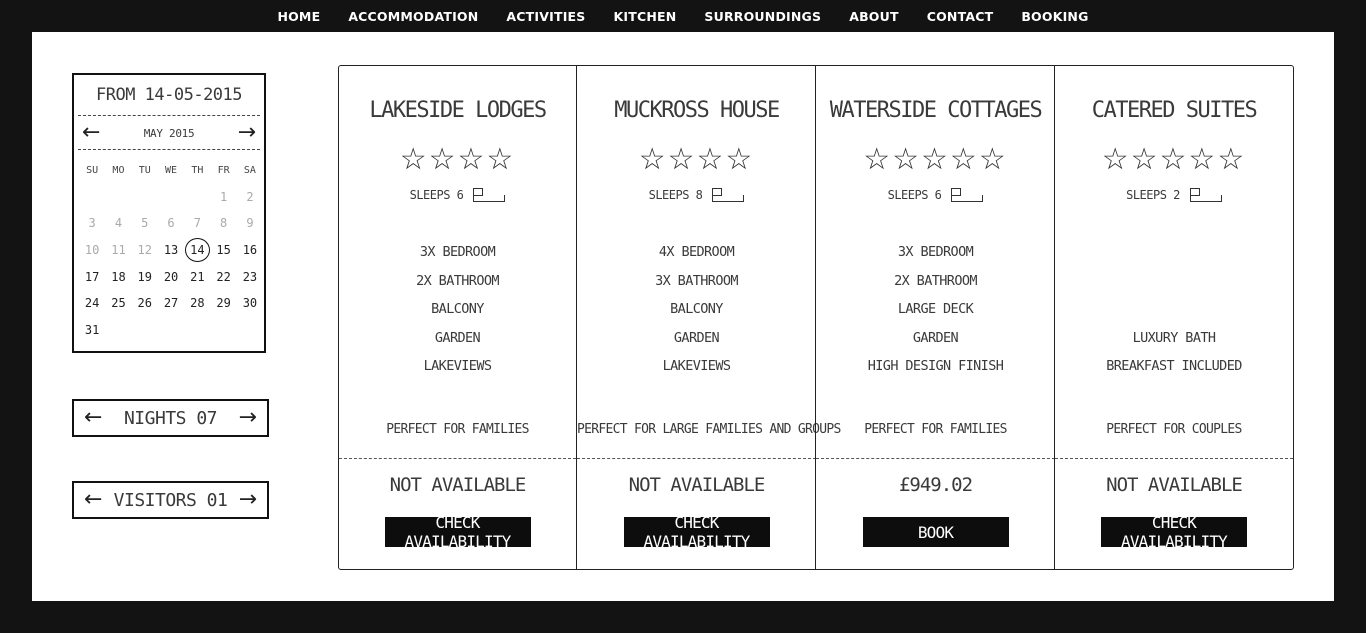  I want to click on calendar-day: 2, so click(250, 197).